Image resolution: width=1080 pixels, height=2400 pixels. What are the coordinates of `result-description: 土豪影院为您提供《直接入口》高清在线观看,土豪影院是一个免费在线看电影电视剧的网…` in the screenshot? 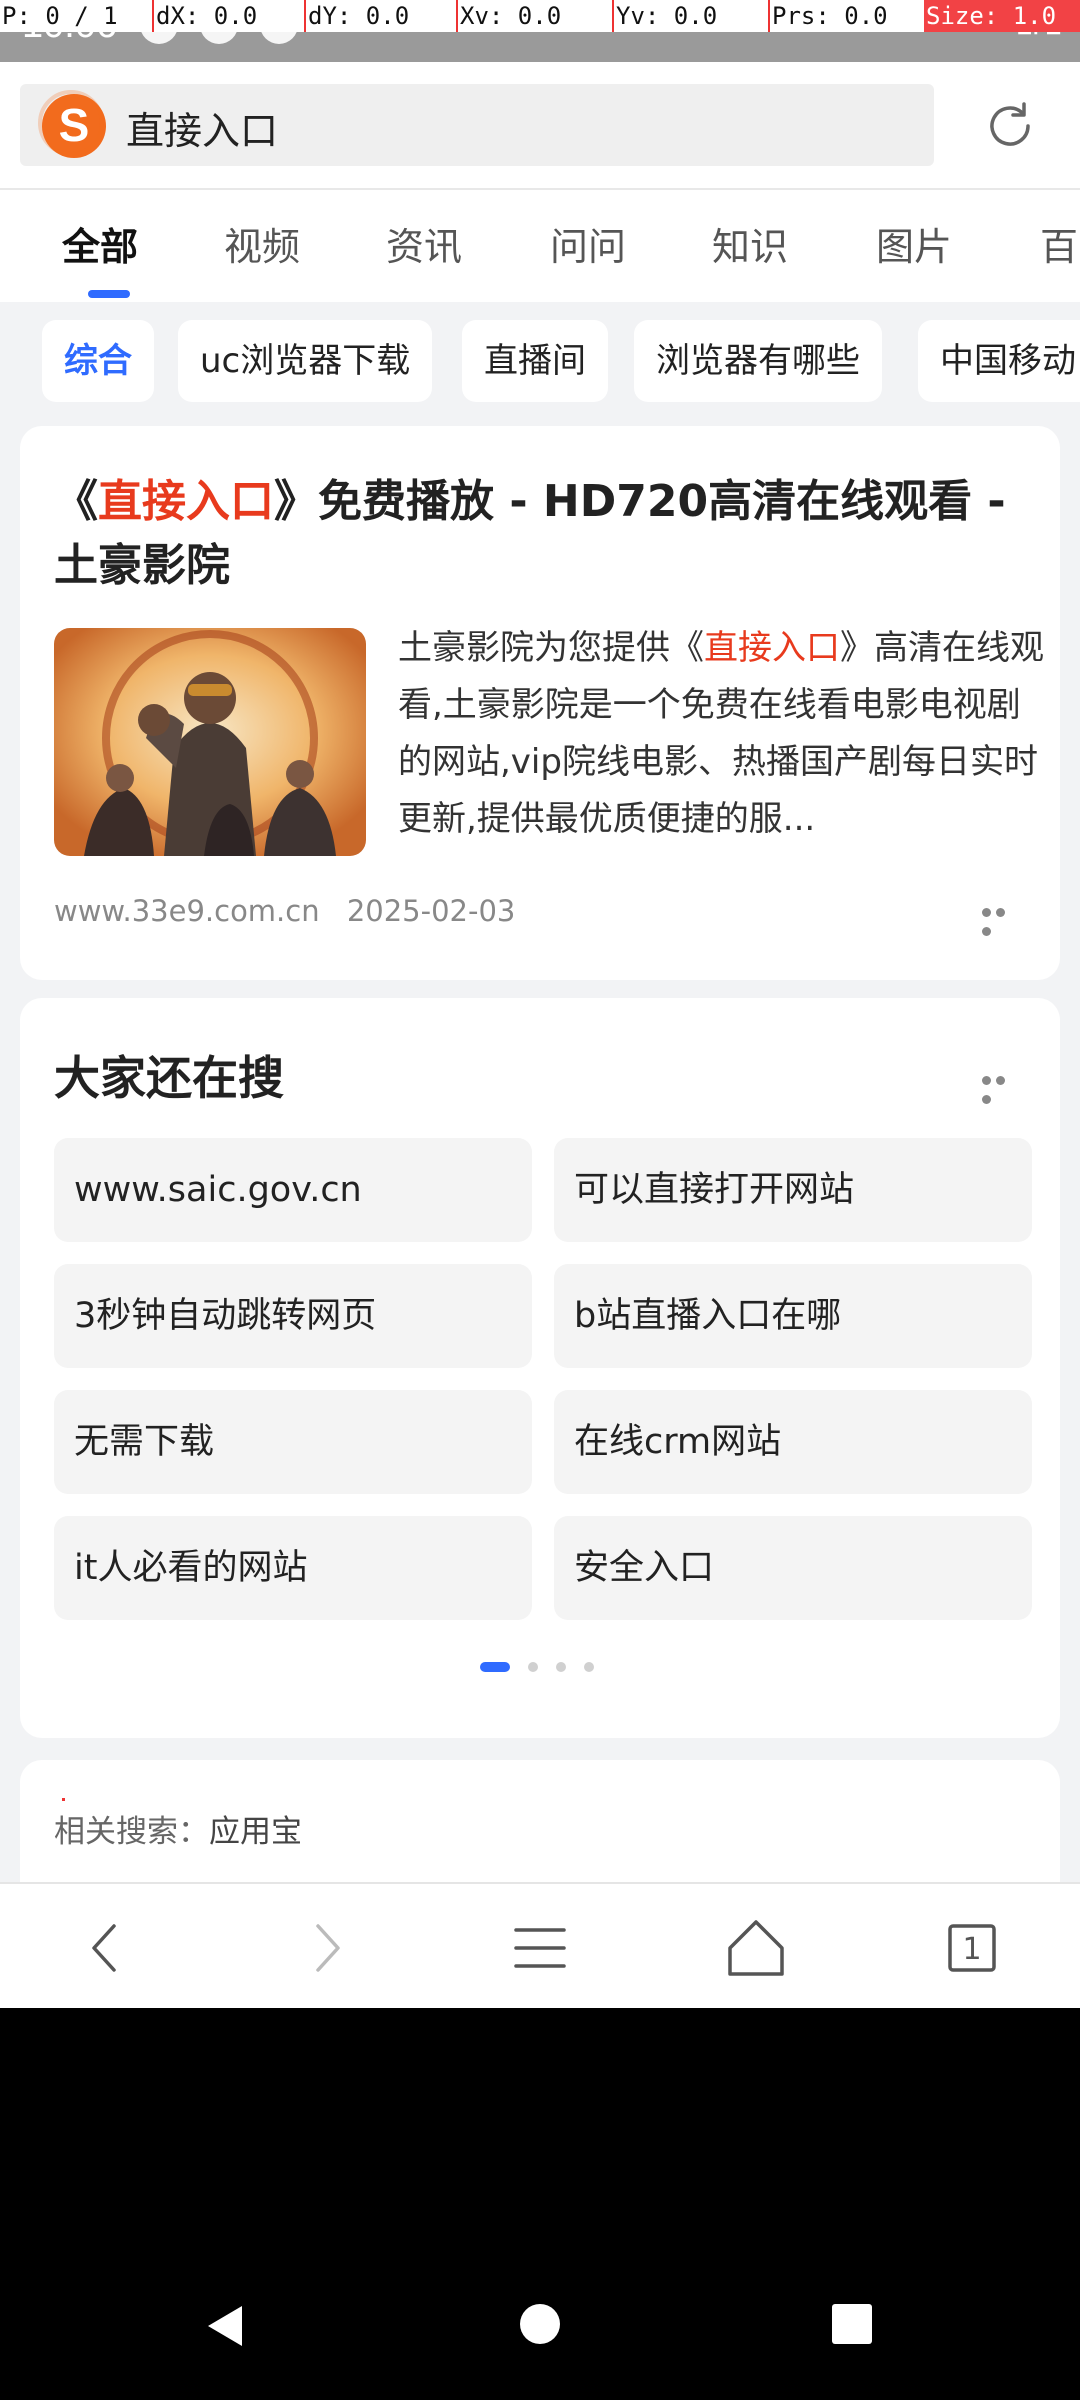 It's located at (721, 733).